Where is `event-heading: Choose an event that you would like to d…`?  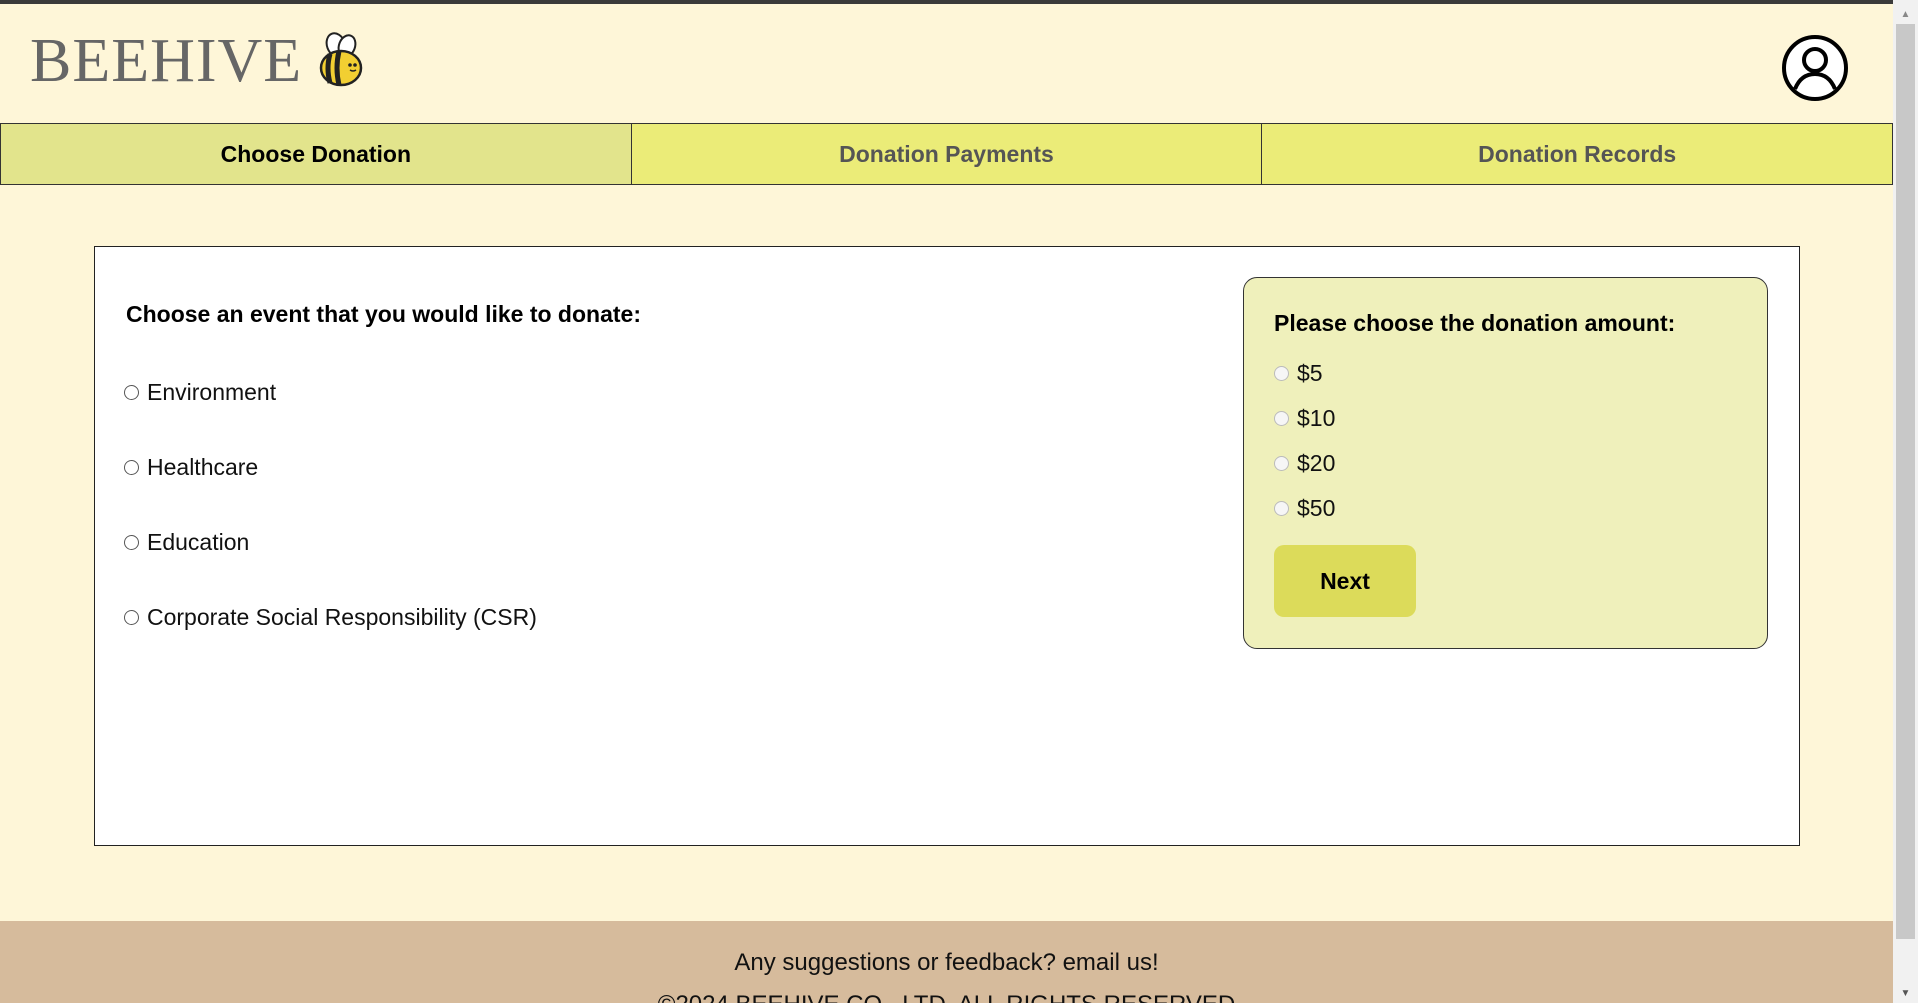 event-heading: Choose an event that you would like to d… is located at coordinates (383, 314).